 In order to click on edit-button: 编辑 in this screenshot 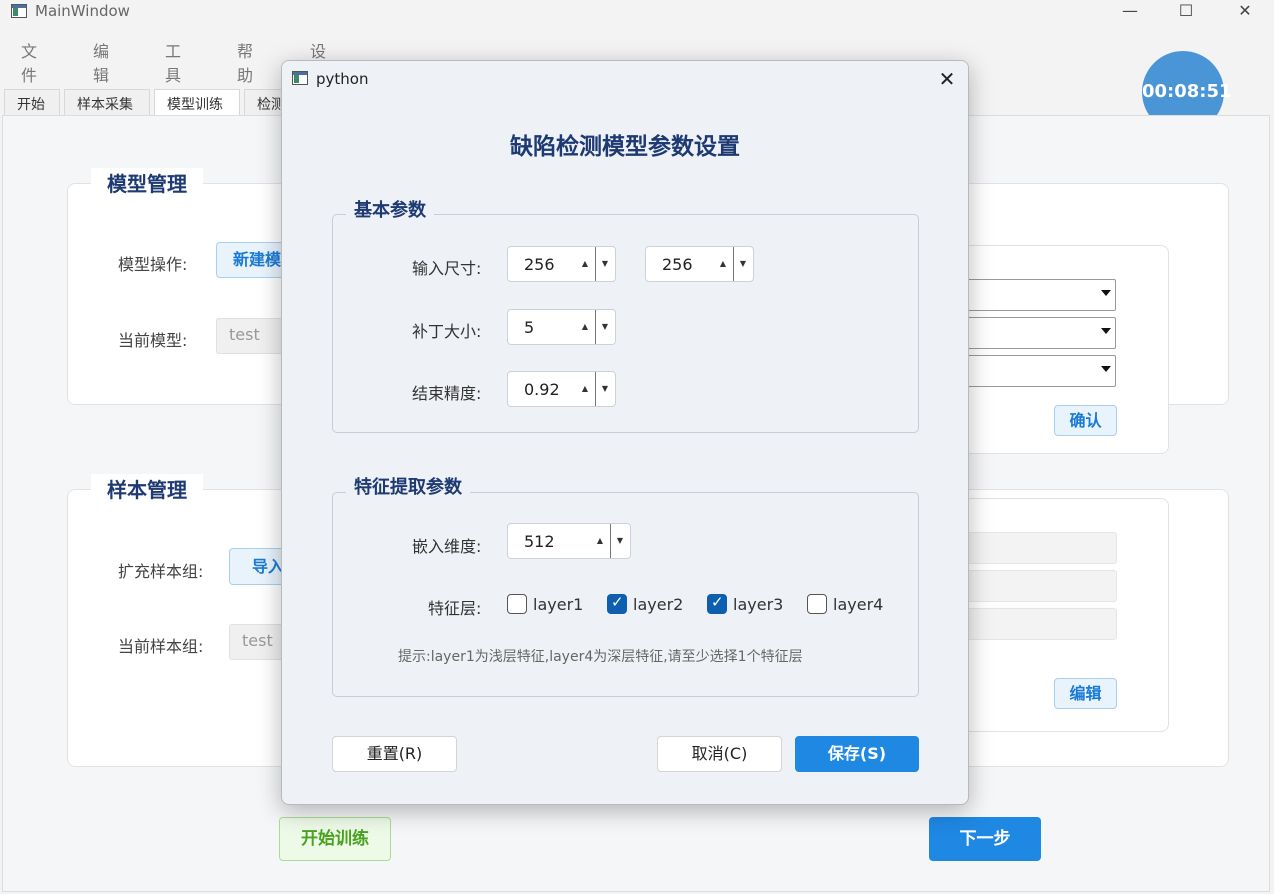, I will do `click(1085, 693)`.